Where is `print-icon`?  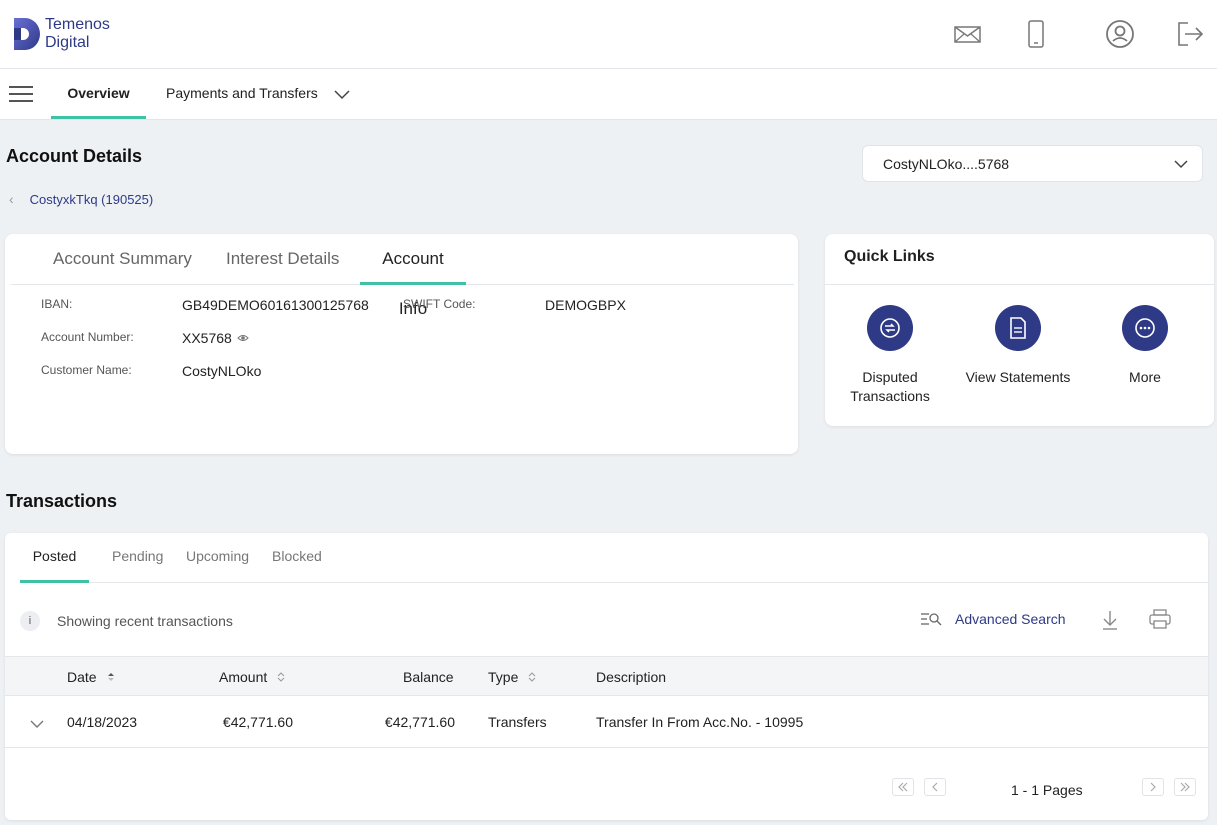
print-icon is located at coordinates (1160, 621).